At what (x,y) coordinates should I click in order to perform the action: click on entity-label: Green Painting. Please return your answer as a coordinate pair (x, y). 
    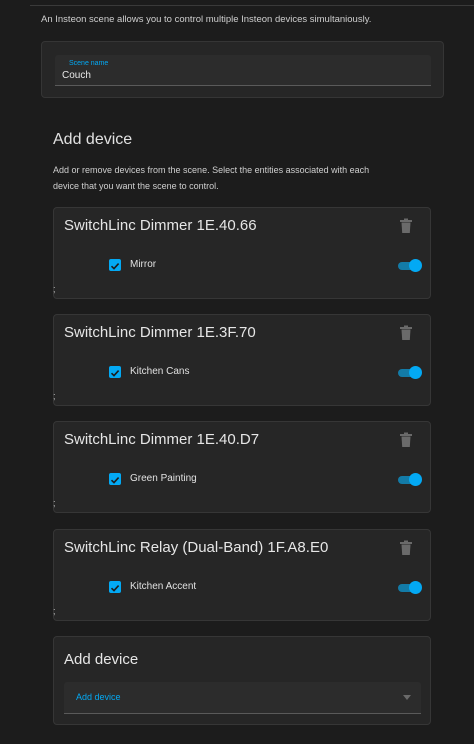
    Looking at the image, I should click on (163, 478).